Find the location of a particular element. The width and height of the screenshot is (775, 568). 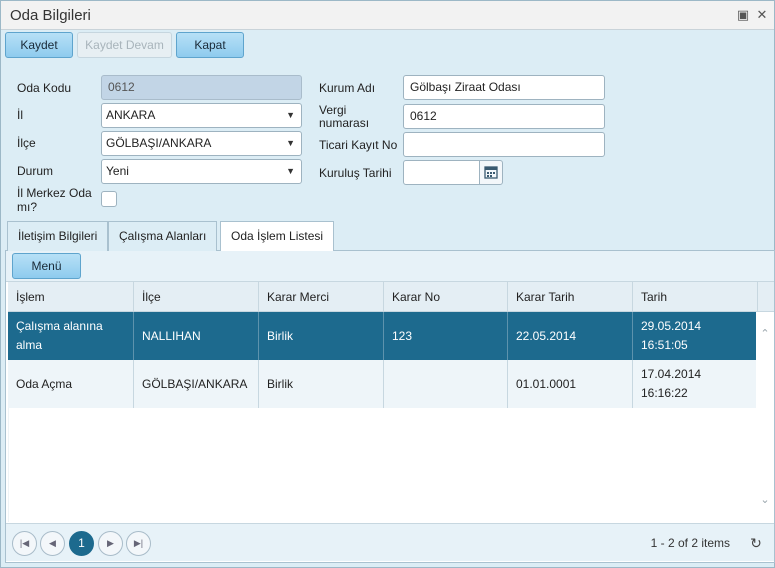

durum-value: Yeni is located at coordinates (117, 171).